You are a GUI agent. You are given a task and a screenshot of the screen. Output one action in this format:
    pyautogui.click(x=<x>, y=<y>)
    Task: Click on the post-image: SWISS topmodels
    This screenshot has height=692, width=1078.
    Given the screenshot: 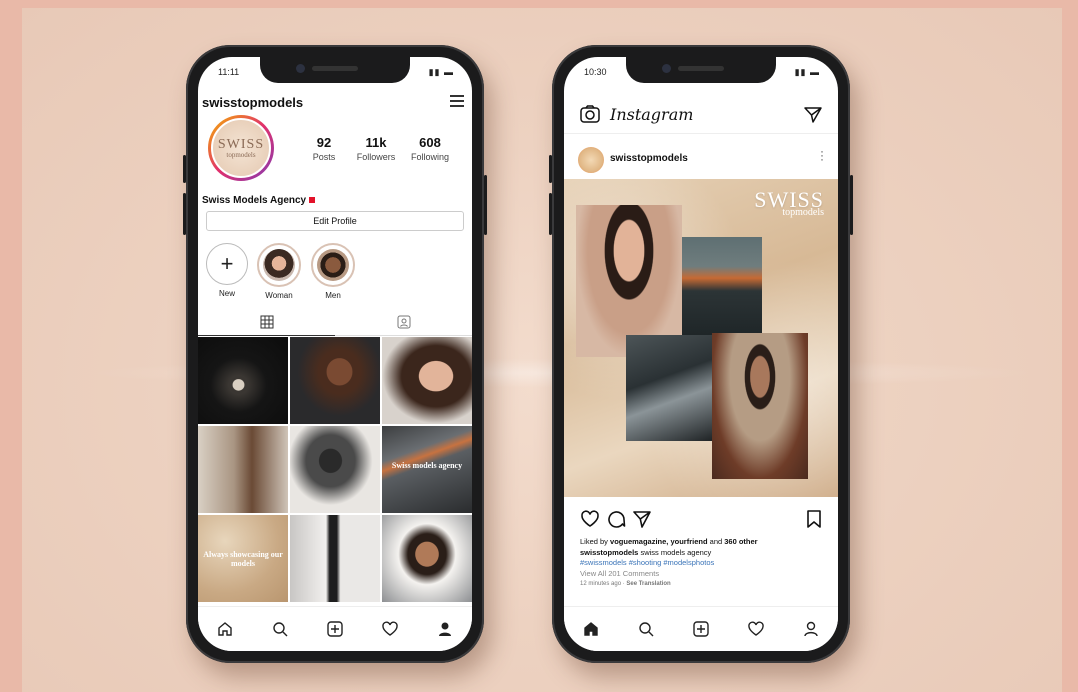 What is the action you would take?
    pyautogui.click(x=701, y=338)
    